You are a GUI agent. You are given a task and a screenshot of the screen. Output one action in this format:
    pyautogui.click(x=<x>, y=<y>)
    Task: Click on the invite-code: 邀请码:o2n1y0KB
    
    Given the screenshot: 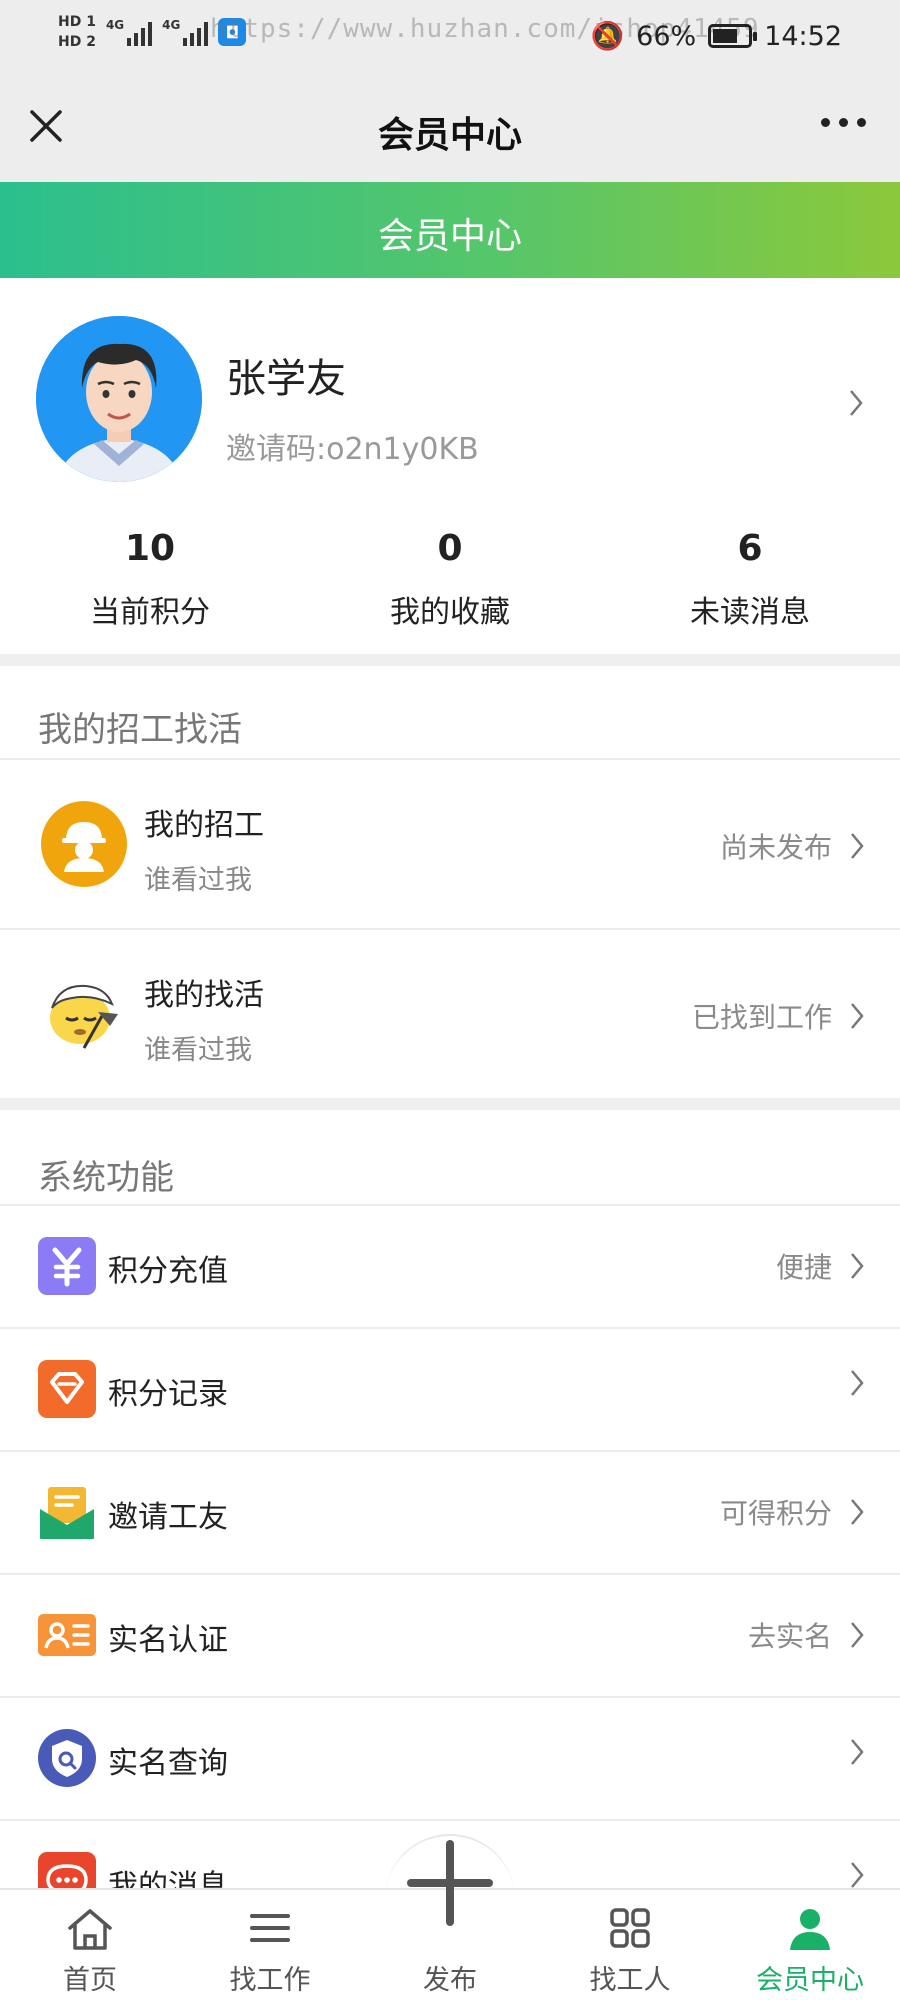 What is the action you would take?
    pyautogui.click(x=352, y=449)
    